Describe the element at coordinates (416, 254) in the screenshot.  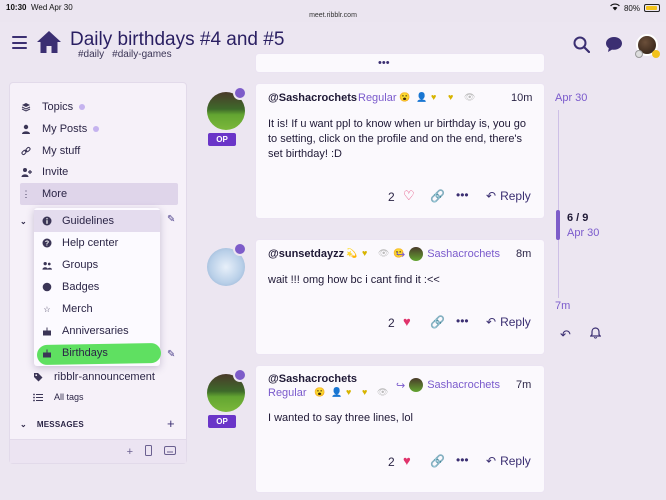
I see `mini-avatar` at that location.